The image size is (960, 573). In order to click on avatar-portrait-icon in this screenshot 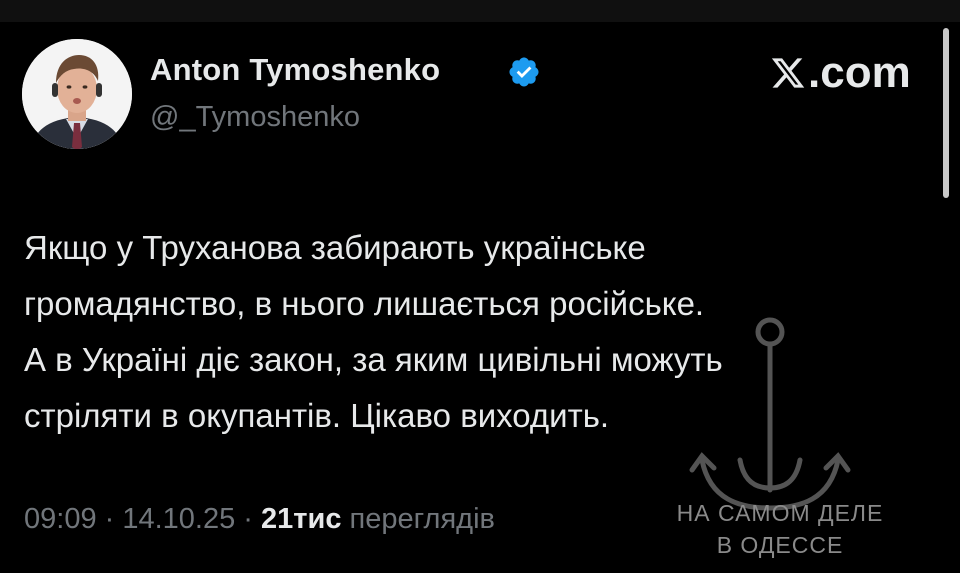, I will do `click(77, 94)`.